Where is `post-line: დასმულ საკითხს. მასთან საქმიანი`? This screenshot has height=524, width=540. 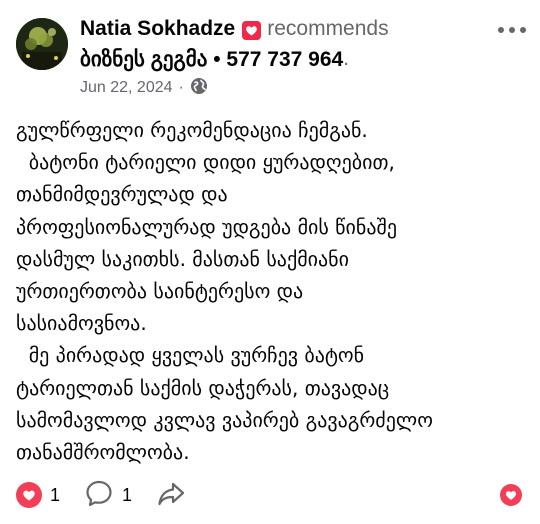
post-line: დასმულ საკითხს. მასთან საქმიანი is located at coordinates (182, 258).